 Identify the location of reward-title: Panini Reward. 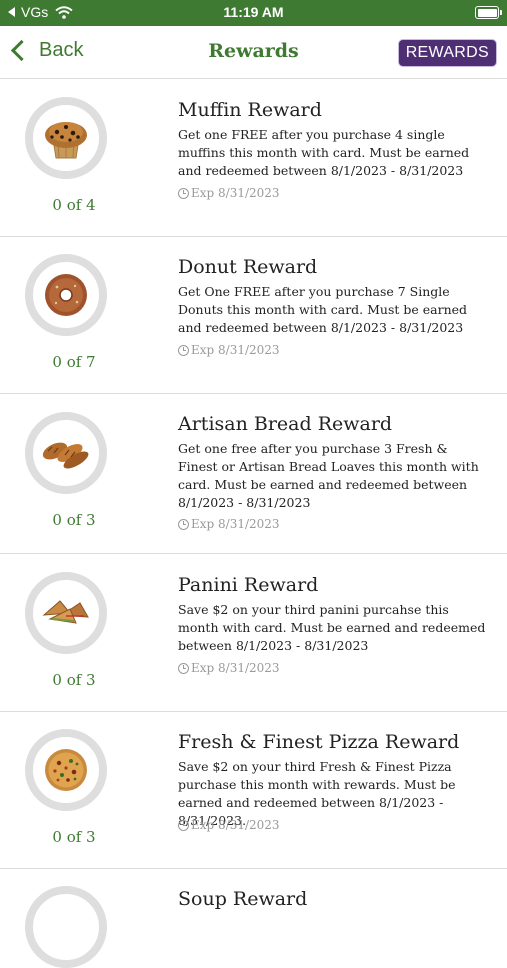
(248, 585).